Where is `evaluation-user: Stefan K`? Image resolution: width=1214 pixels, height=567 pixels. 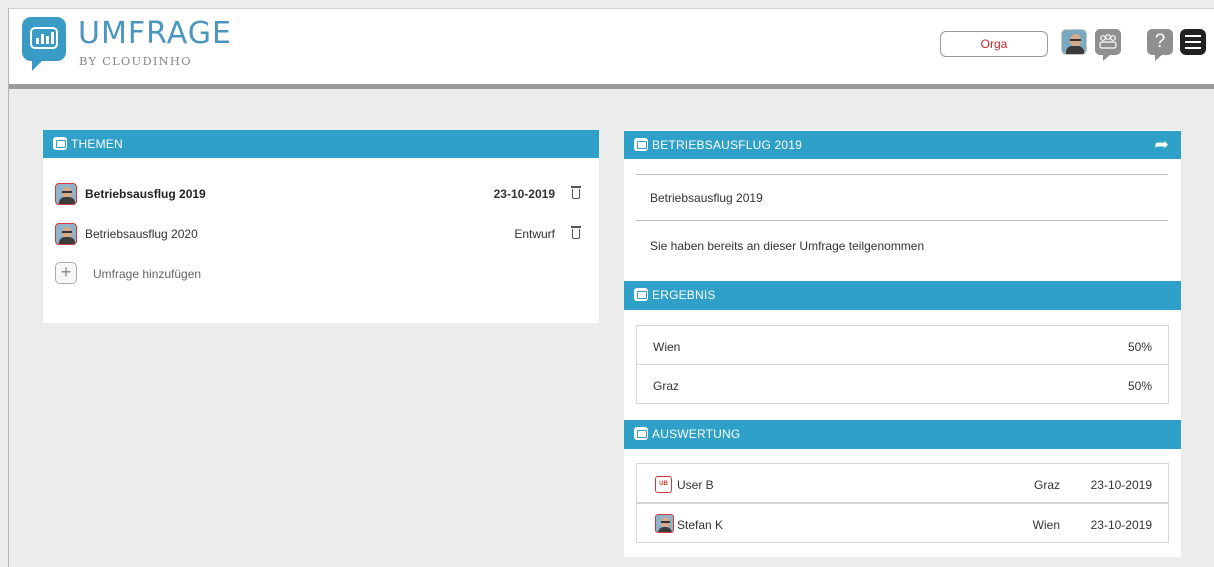 evaluation-user: Stefan K is located at coordinates (700, 525).